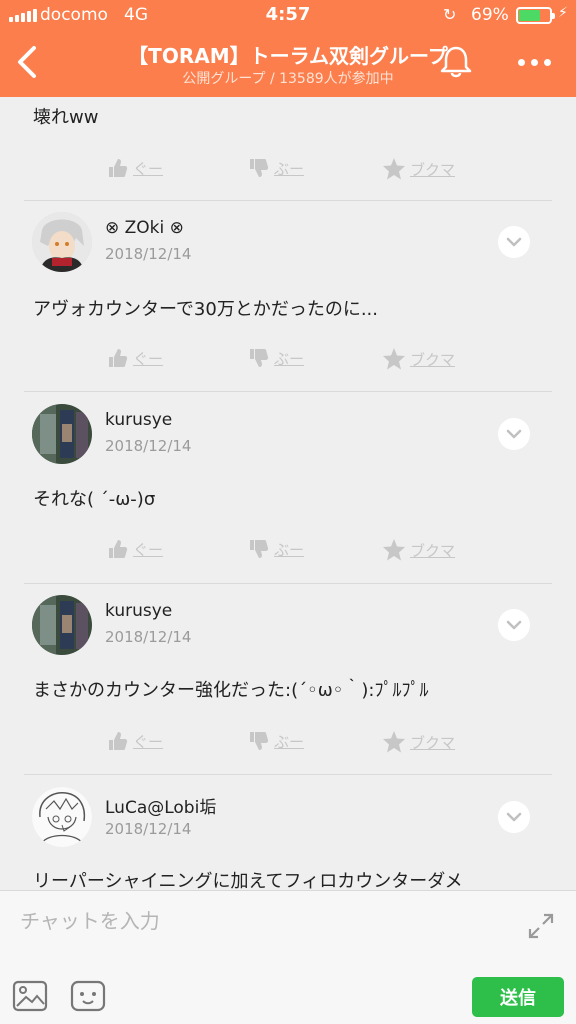 This screenshot has height=1024, width=576. What do you see at coordinates (490, 15) in the screenshot?
I see `battery-percent: 69%` at bounding box center [490, 15].